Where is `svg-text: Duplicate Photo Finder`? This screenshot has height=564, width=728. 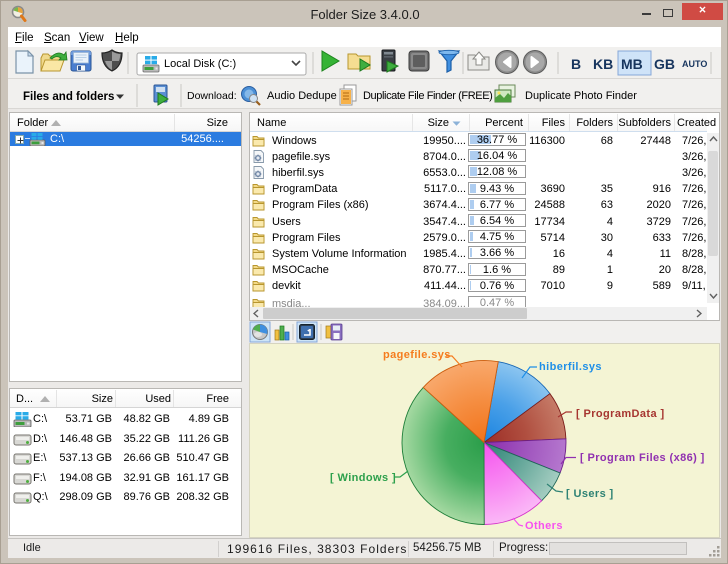 svg-text: Duplicate Photo Finder is located at coordinates (581, 96).